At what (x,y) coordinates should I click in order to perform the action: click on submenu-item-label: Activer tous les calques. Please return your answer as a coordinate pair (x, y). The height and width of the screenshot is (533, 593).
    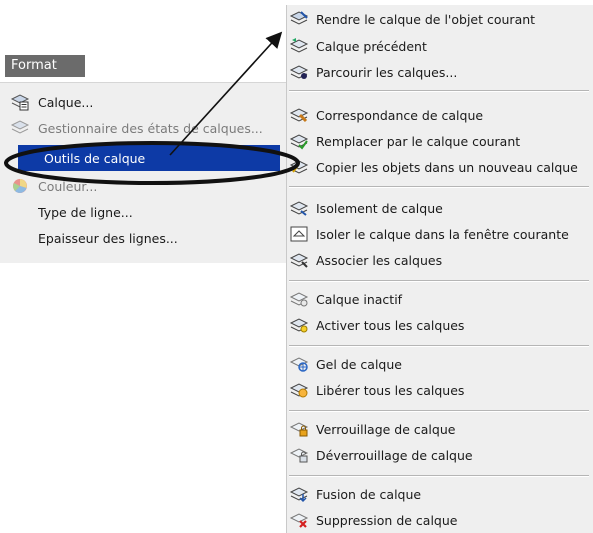
    Looking at the image, I should click on (390, 325).